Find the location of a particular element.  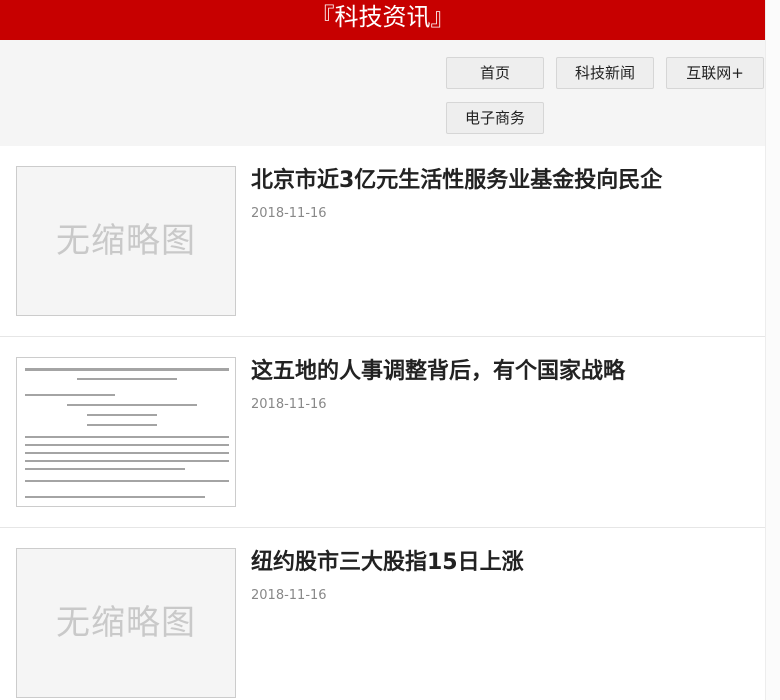

scrollbar is located at coordinates (772, 350).